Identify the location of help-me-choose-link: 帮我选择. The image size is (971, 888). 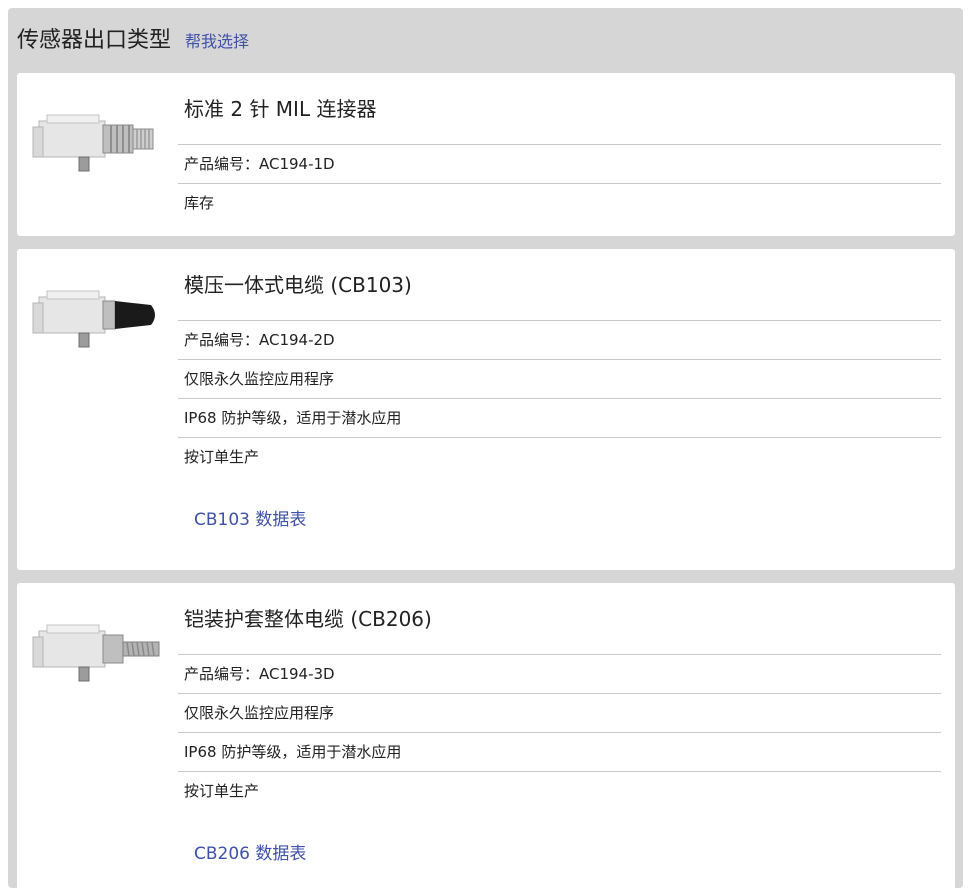
(217, 40).